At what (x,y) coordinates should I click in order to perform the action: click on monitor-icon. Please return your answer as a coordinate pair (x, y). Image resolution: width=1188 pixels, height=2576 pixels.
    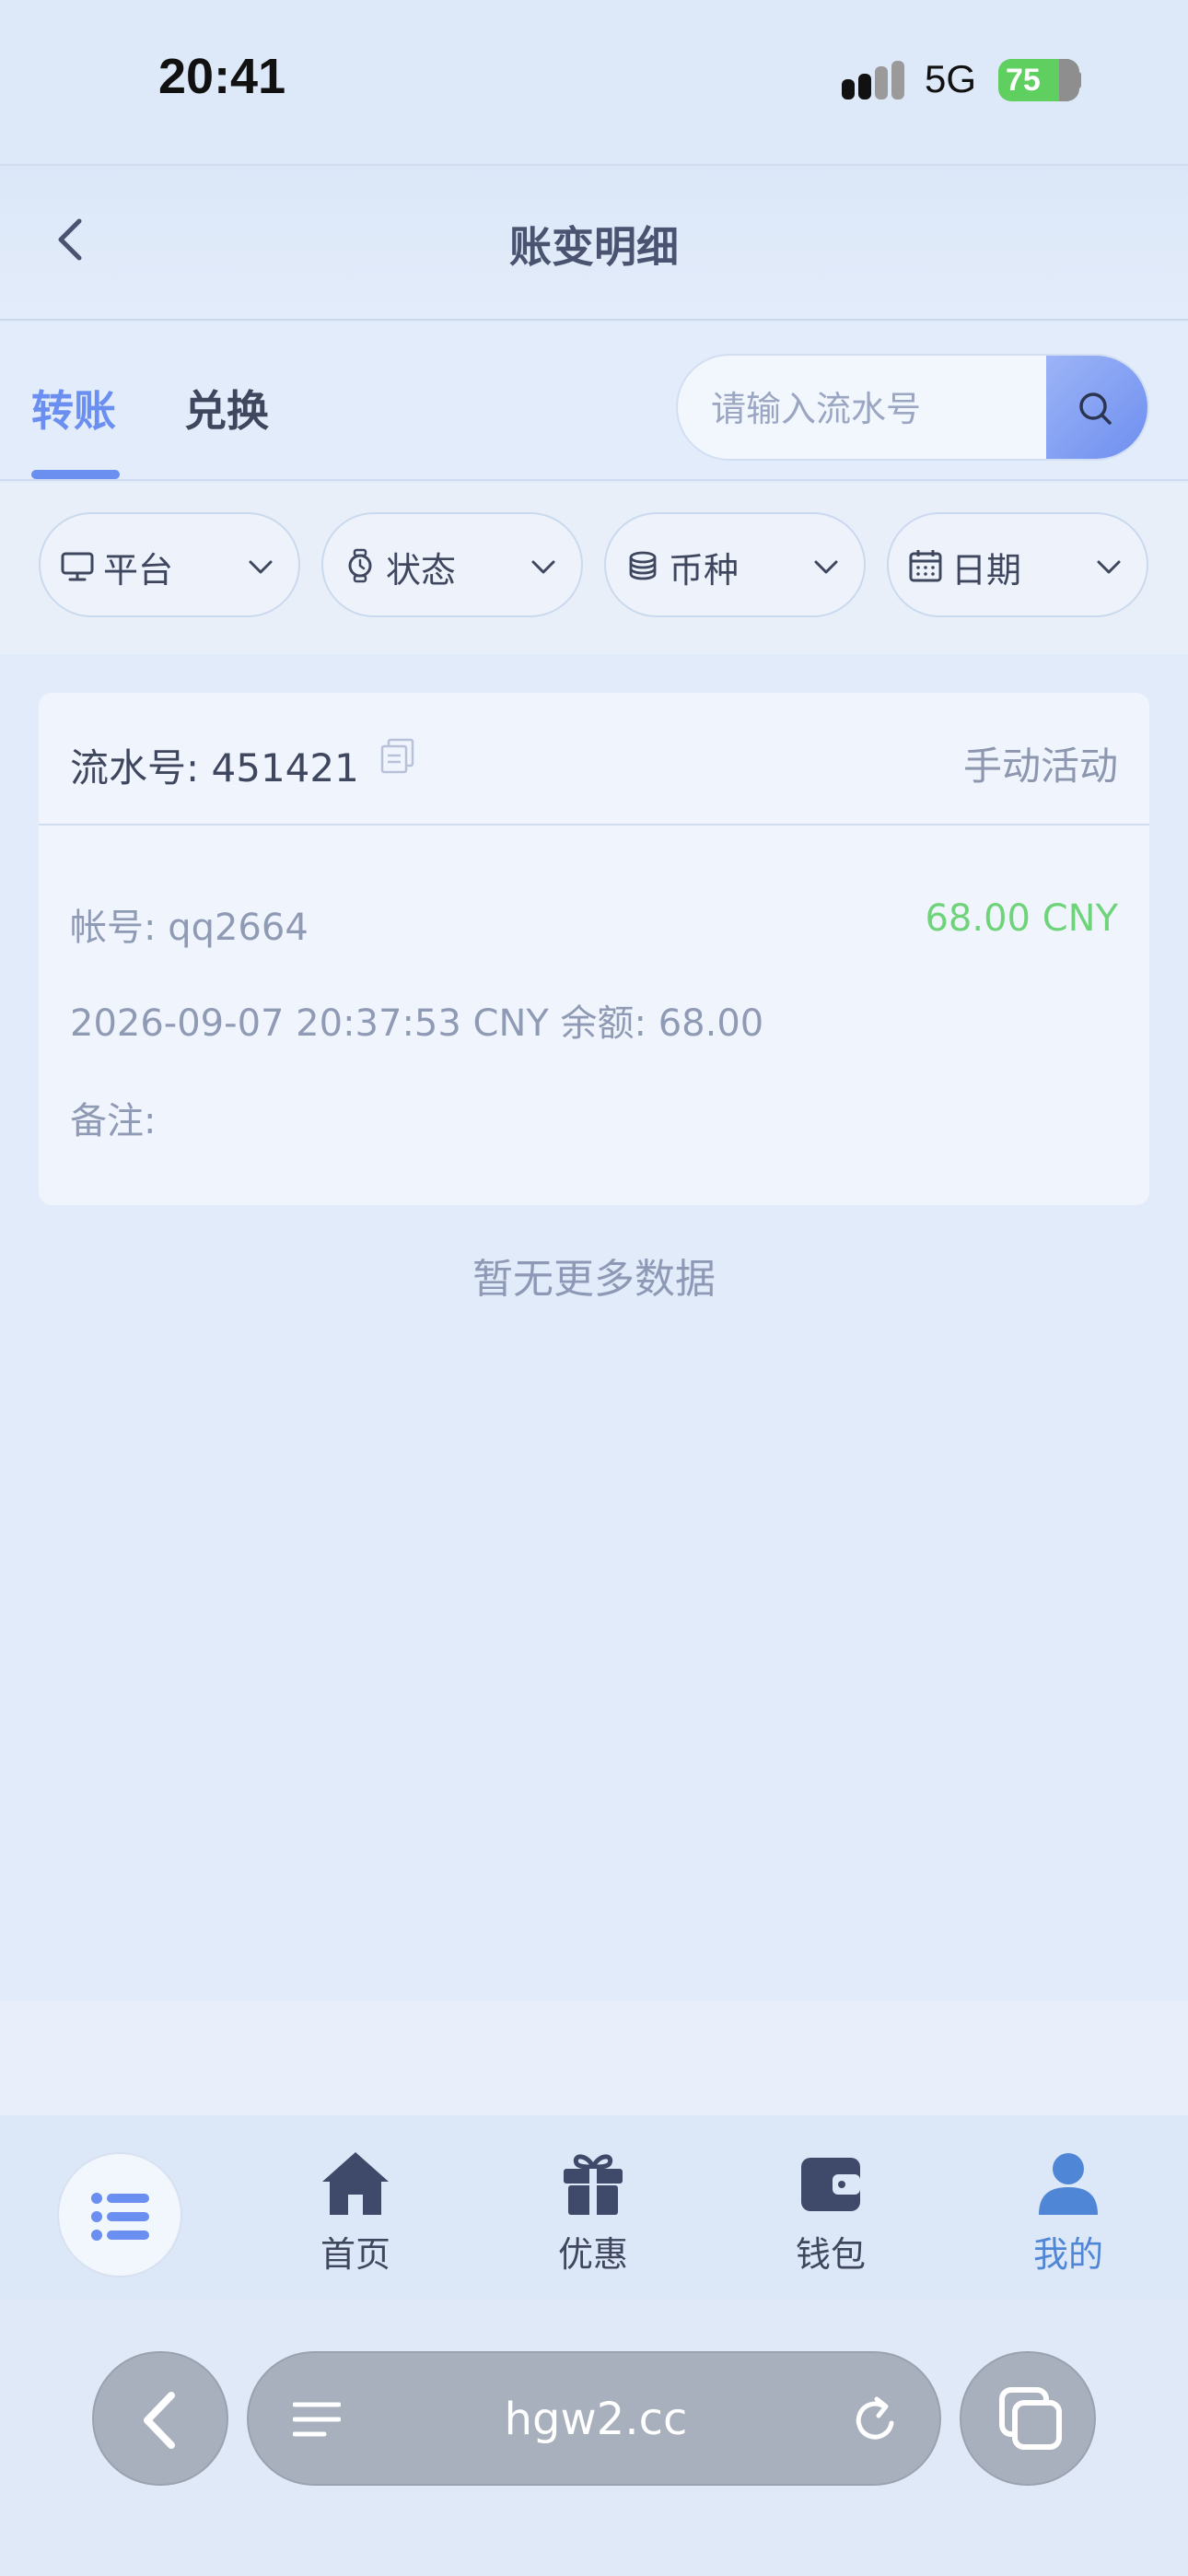
    Looking at the image, I should click on (77, 566).